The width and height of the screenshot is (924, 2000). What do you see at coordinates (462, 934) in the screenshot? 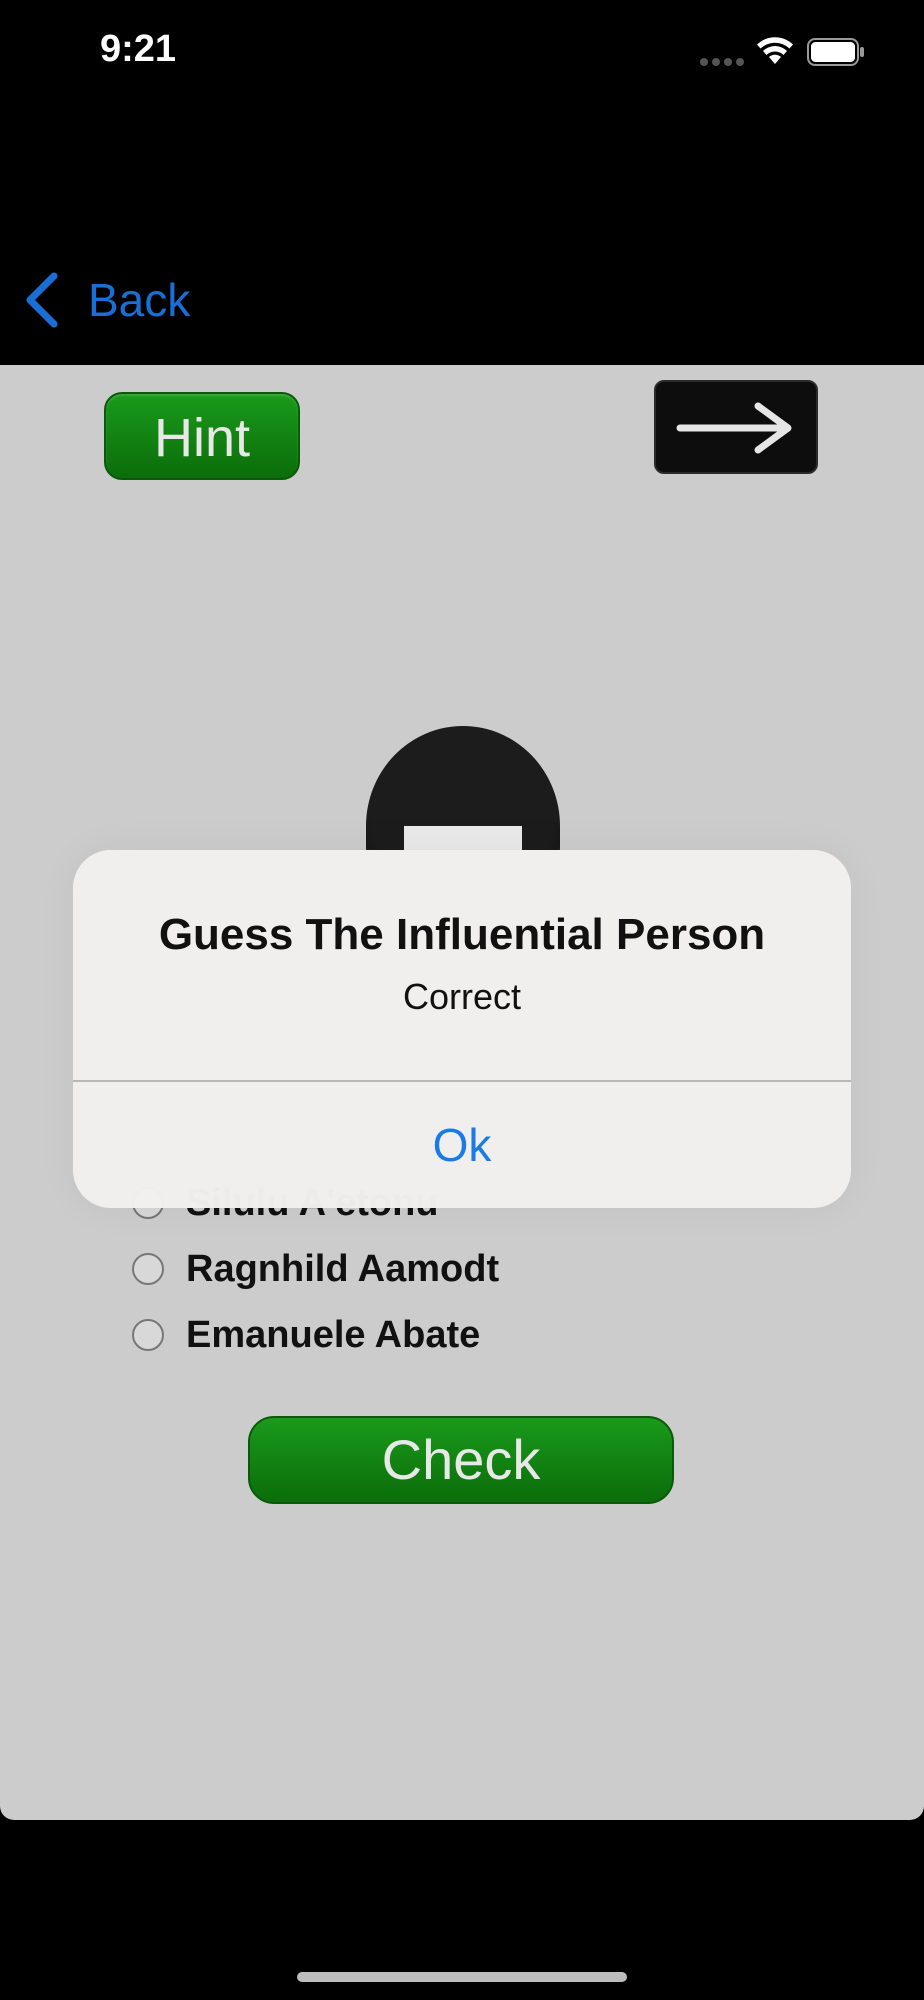
I see `alert-title: Guess The Influential Person` at bounding box center [462, 934].